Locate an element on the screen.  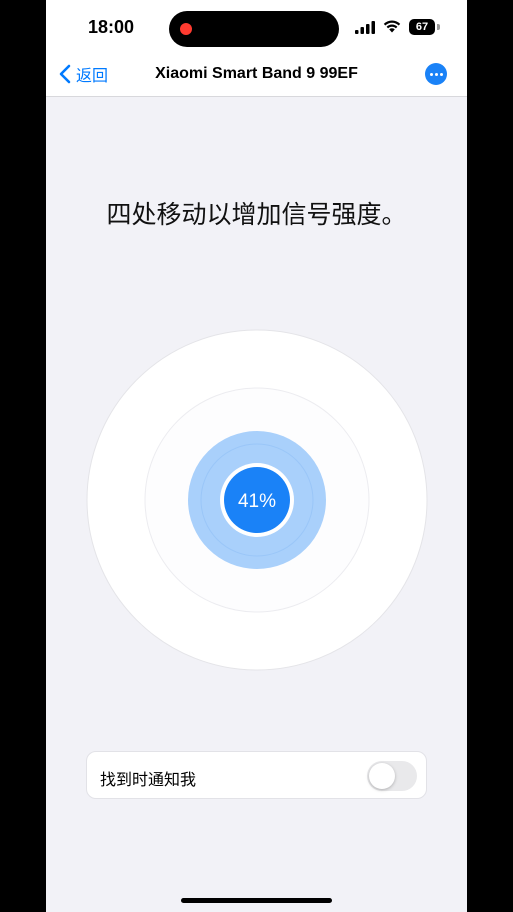
notify-when-found-label: 找到时通知我 is located at coordinates (148, 779).